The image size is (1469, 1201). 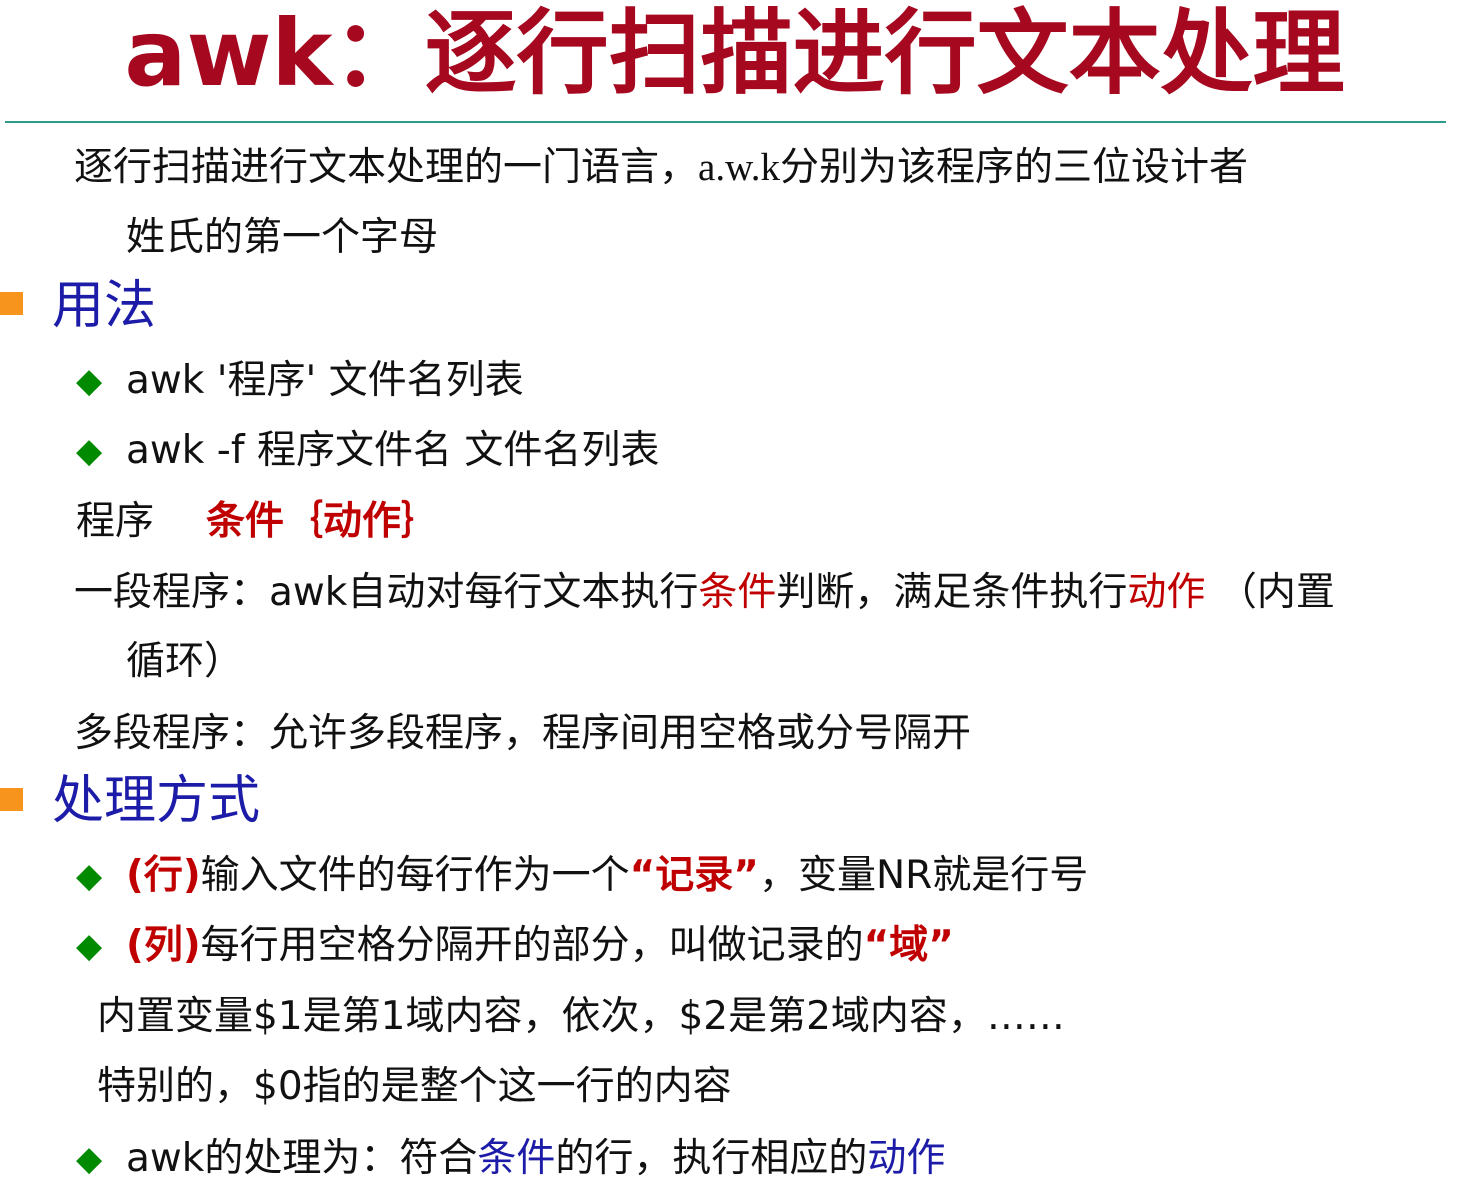 What do you see at coordinates (393, 450) in the screenshot?
I see `usage-syntax-2: awk -f 程序文件名 文件名列表` at bounding box center [393, 450].